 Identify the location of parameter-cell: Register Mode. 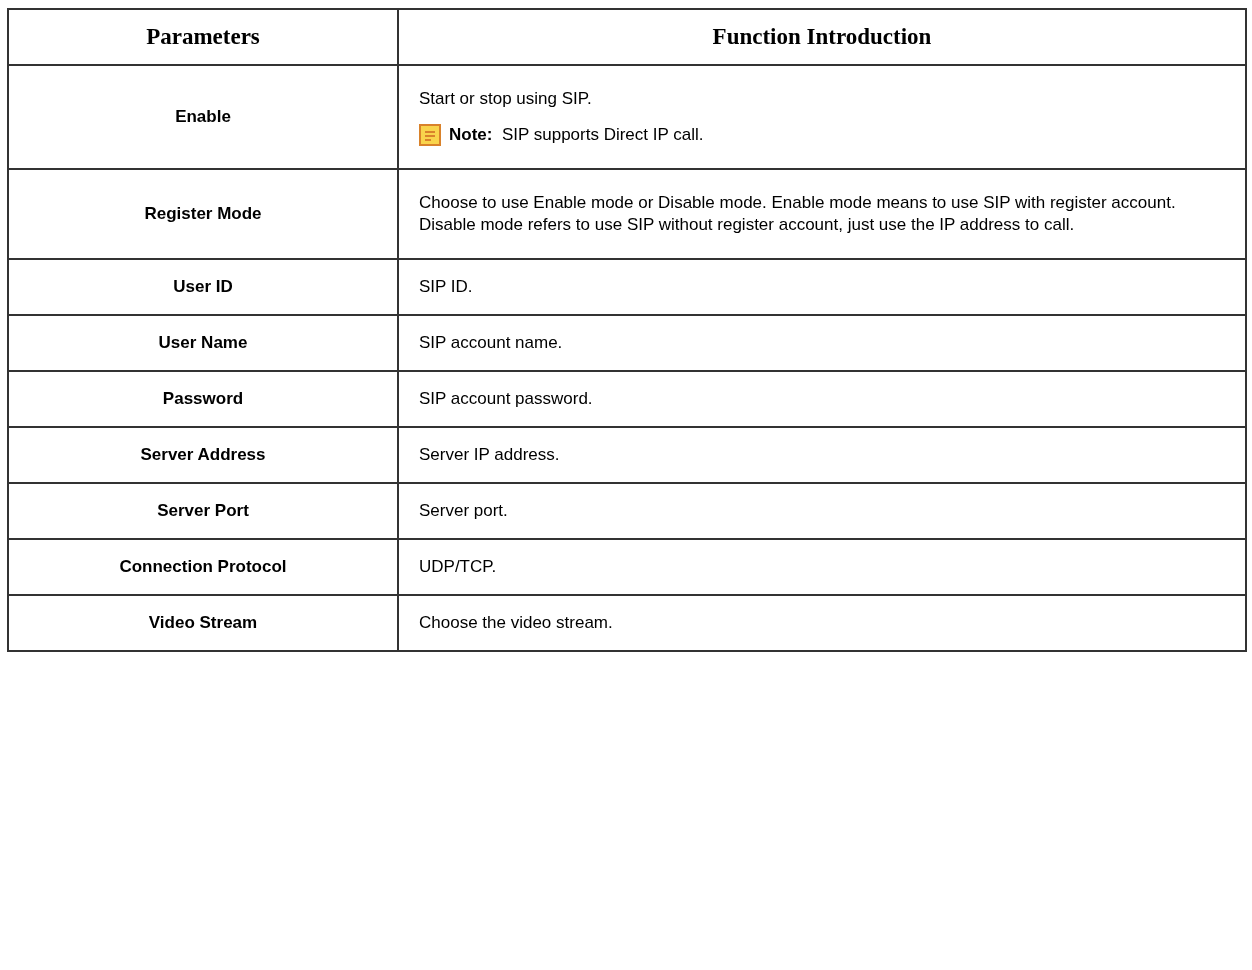
(203, 214).